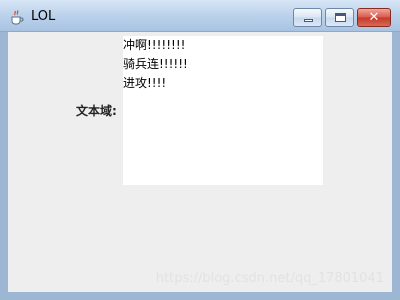 The height and width of the screenshot is (300, 400). What do you see at coordinates (43, 16) in the screenshot?
I see `window-title: LOL` at bounding box center [43, 16].